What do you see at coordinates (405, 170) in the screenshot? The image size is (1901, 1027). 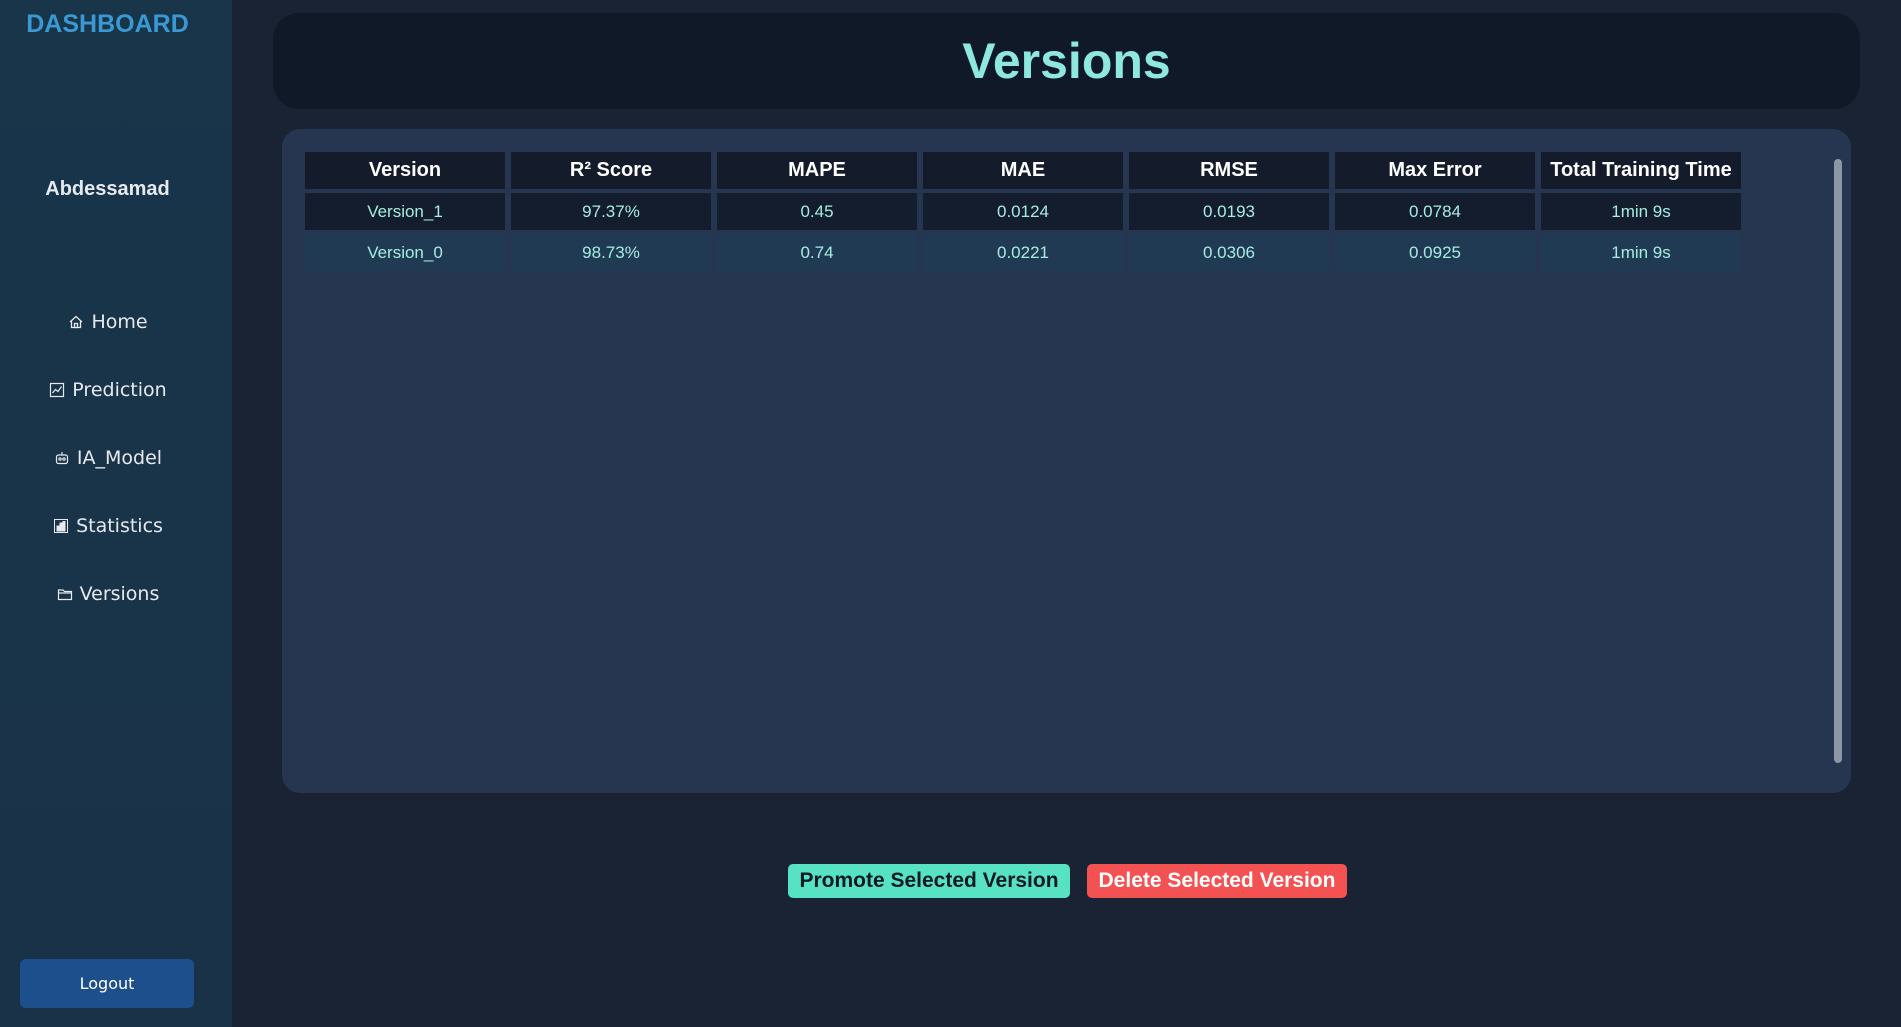 I see `column-header-version: Version` at bounding box center [405, 170].